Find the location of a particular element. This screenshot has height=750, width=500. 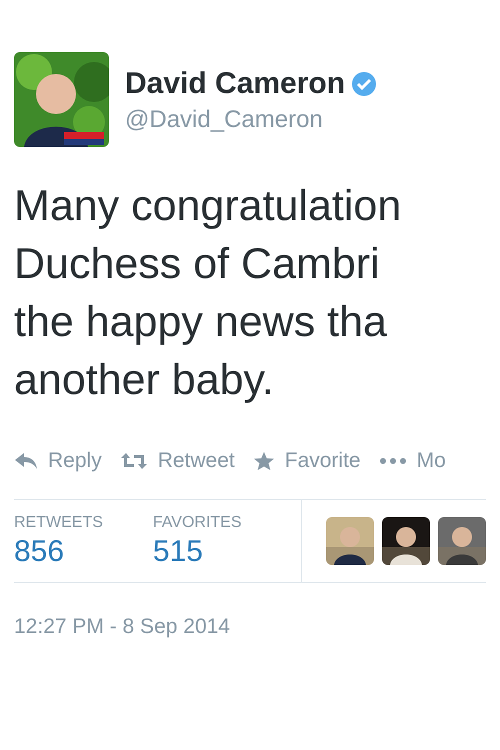

reply-icon is located at coordinates (26, 461).